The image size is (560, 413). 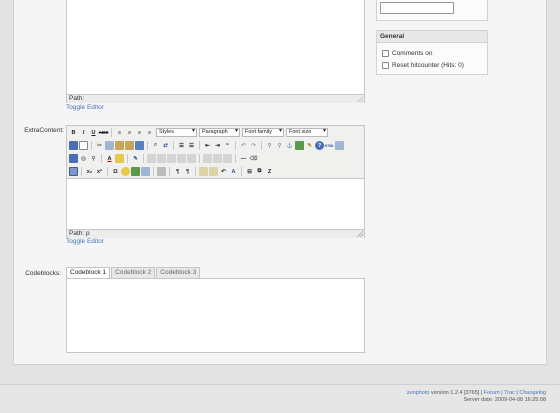 I want to click on align-justify-icon: ≡, so click(x=149, y=132).